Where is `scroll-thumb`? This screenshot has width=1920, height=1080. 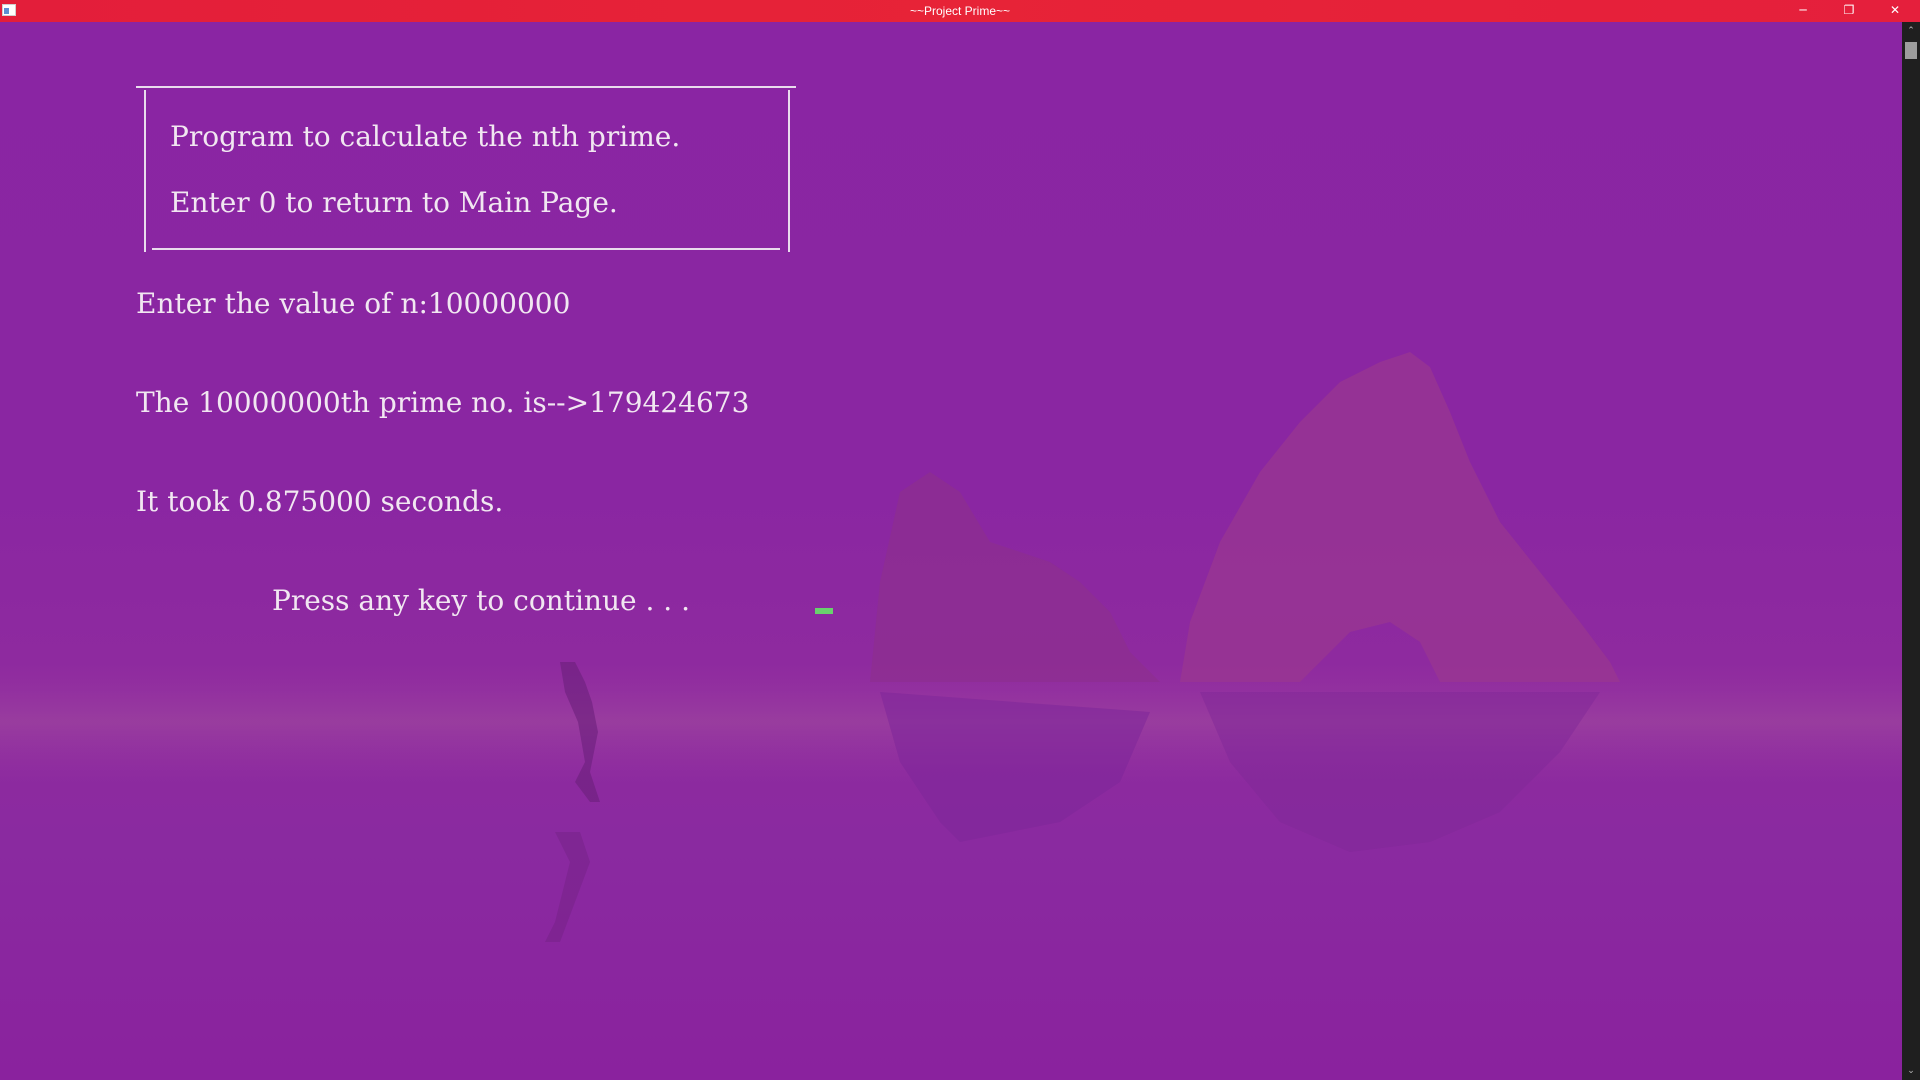 scroll-thumb is located at coordinates (1911, 50).